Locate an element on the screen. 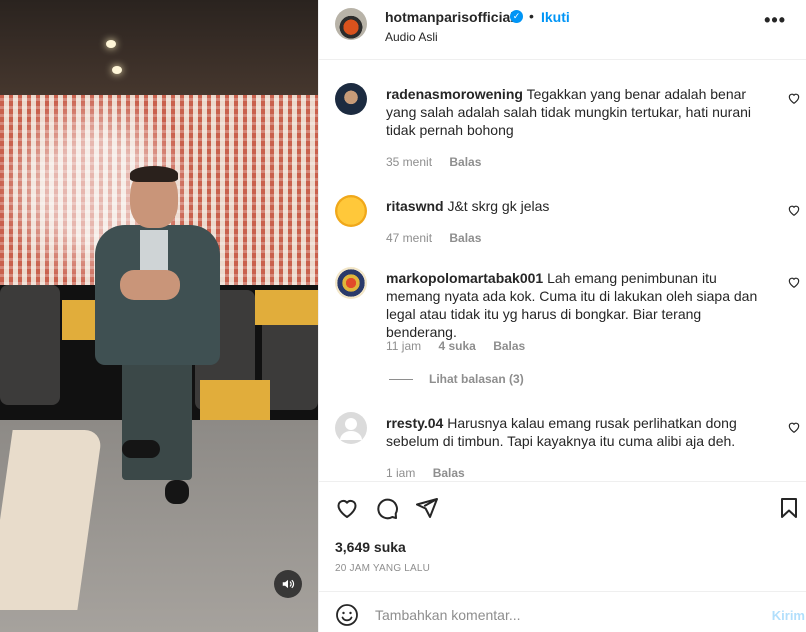 Image resolution: width=806 pixels, height=632 pixels. comment-time: 1 iam is located at coordinates (401, 473).